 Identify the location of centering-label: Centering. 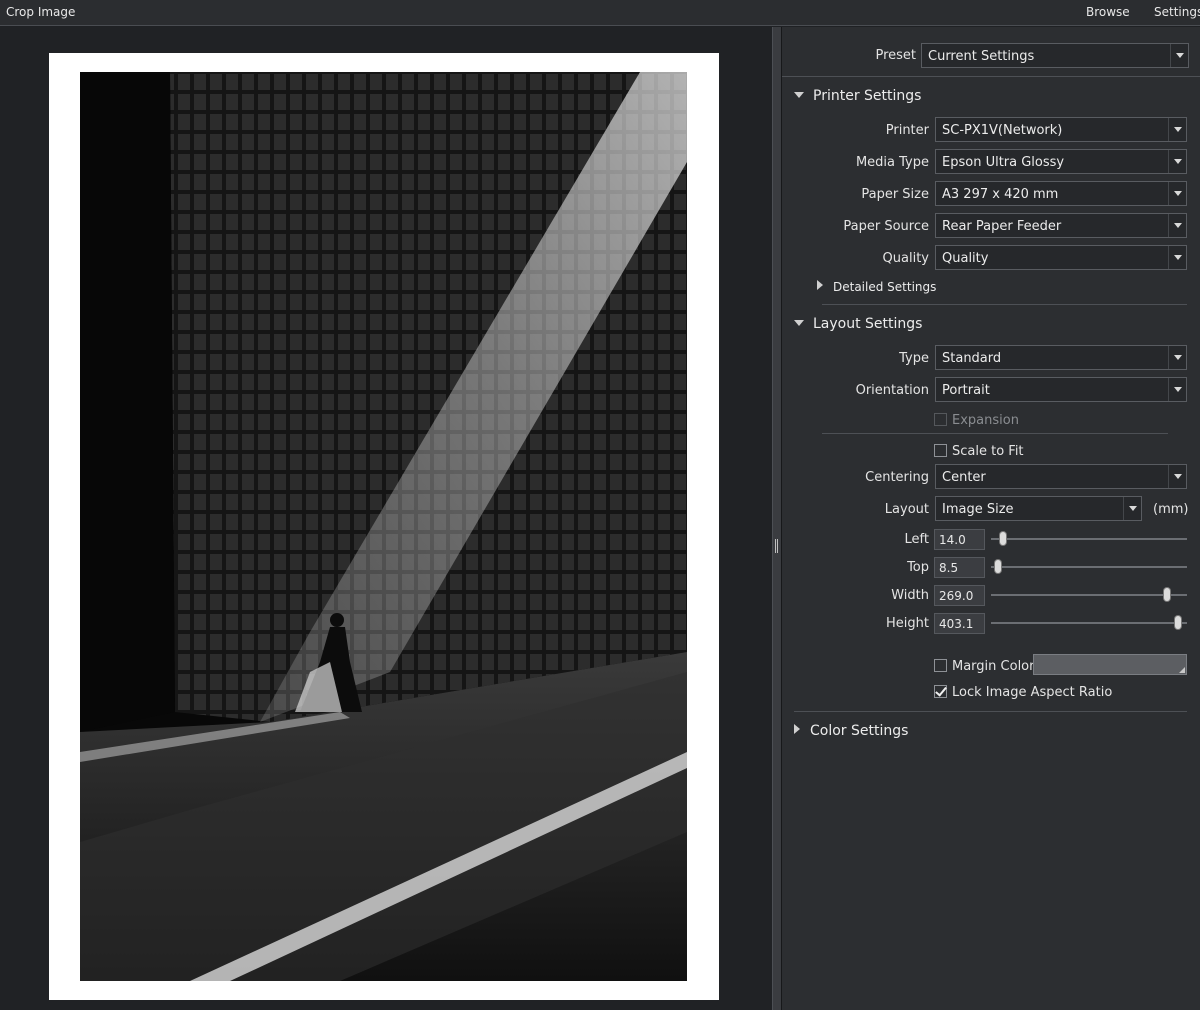
(897, 477).